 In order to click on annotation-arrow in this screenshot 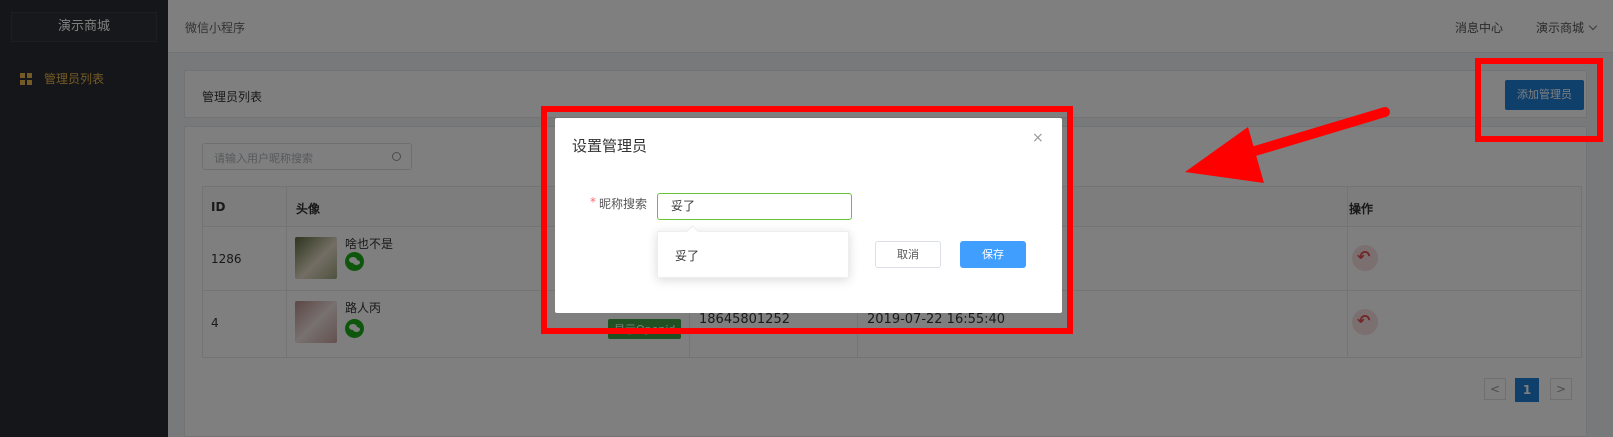, I will do `click(1287, 145)`.